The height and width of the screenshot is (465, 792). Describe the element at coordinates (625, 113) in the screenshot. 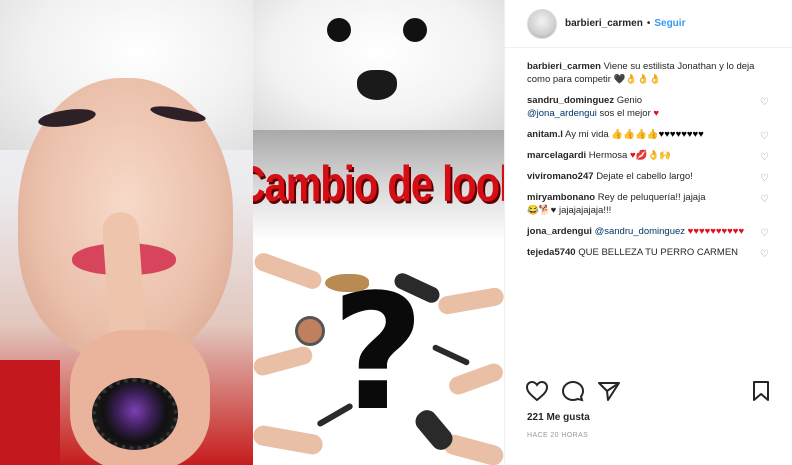

I see `comment-text: sos el mejor` at that location.